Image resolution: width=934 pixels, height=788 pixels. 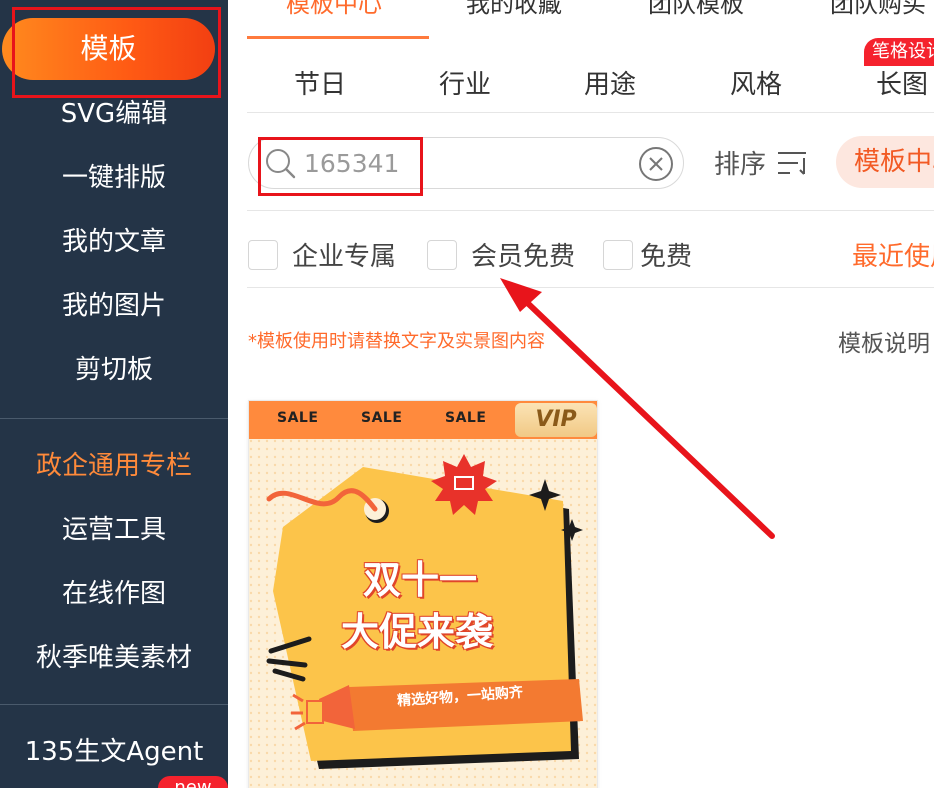 What do you see at coordinates (114, 370) in the screenshot?
I see `sidebar-item-clipboard: 剪切板` at bounding box center [114, 370].